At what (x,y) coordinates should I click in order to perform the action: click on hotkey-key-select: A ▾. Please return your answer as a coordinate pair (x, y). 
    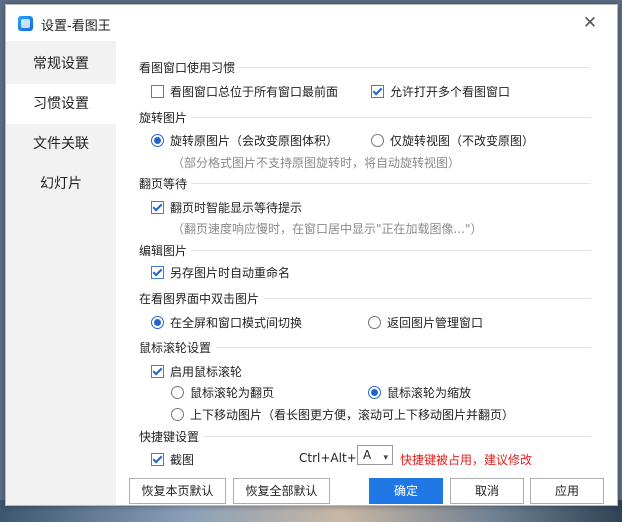
    Looking at the image, I should click on (375, 455).